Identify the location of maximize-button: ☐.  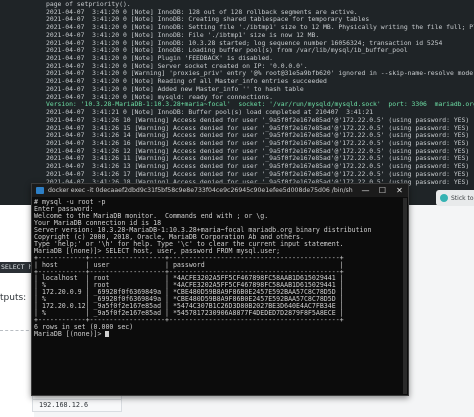
(382, 190).